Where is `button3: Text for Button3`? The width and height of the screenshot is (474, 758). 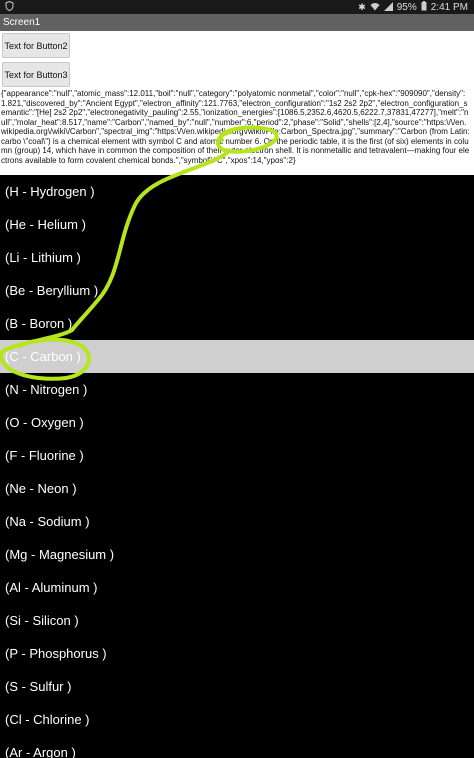
button3: Text for Button3 is located at coordinates (36, 74).